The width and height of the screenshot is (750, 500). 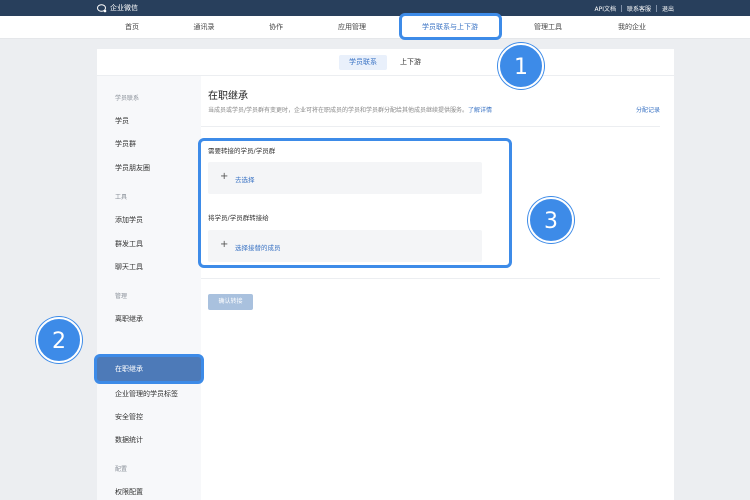 I want to click on selection-highlight-box, so click(x=355, y=203).